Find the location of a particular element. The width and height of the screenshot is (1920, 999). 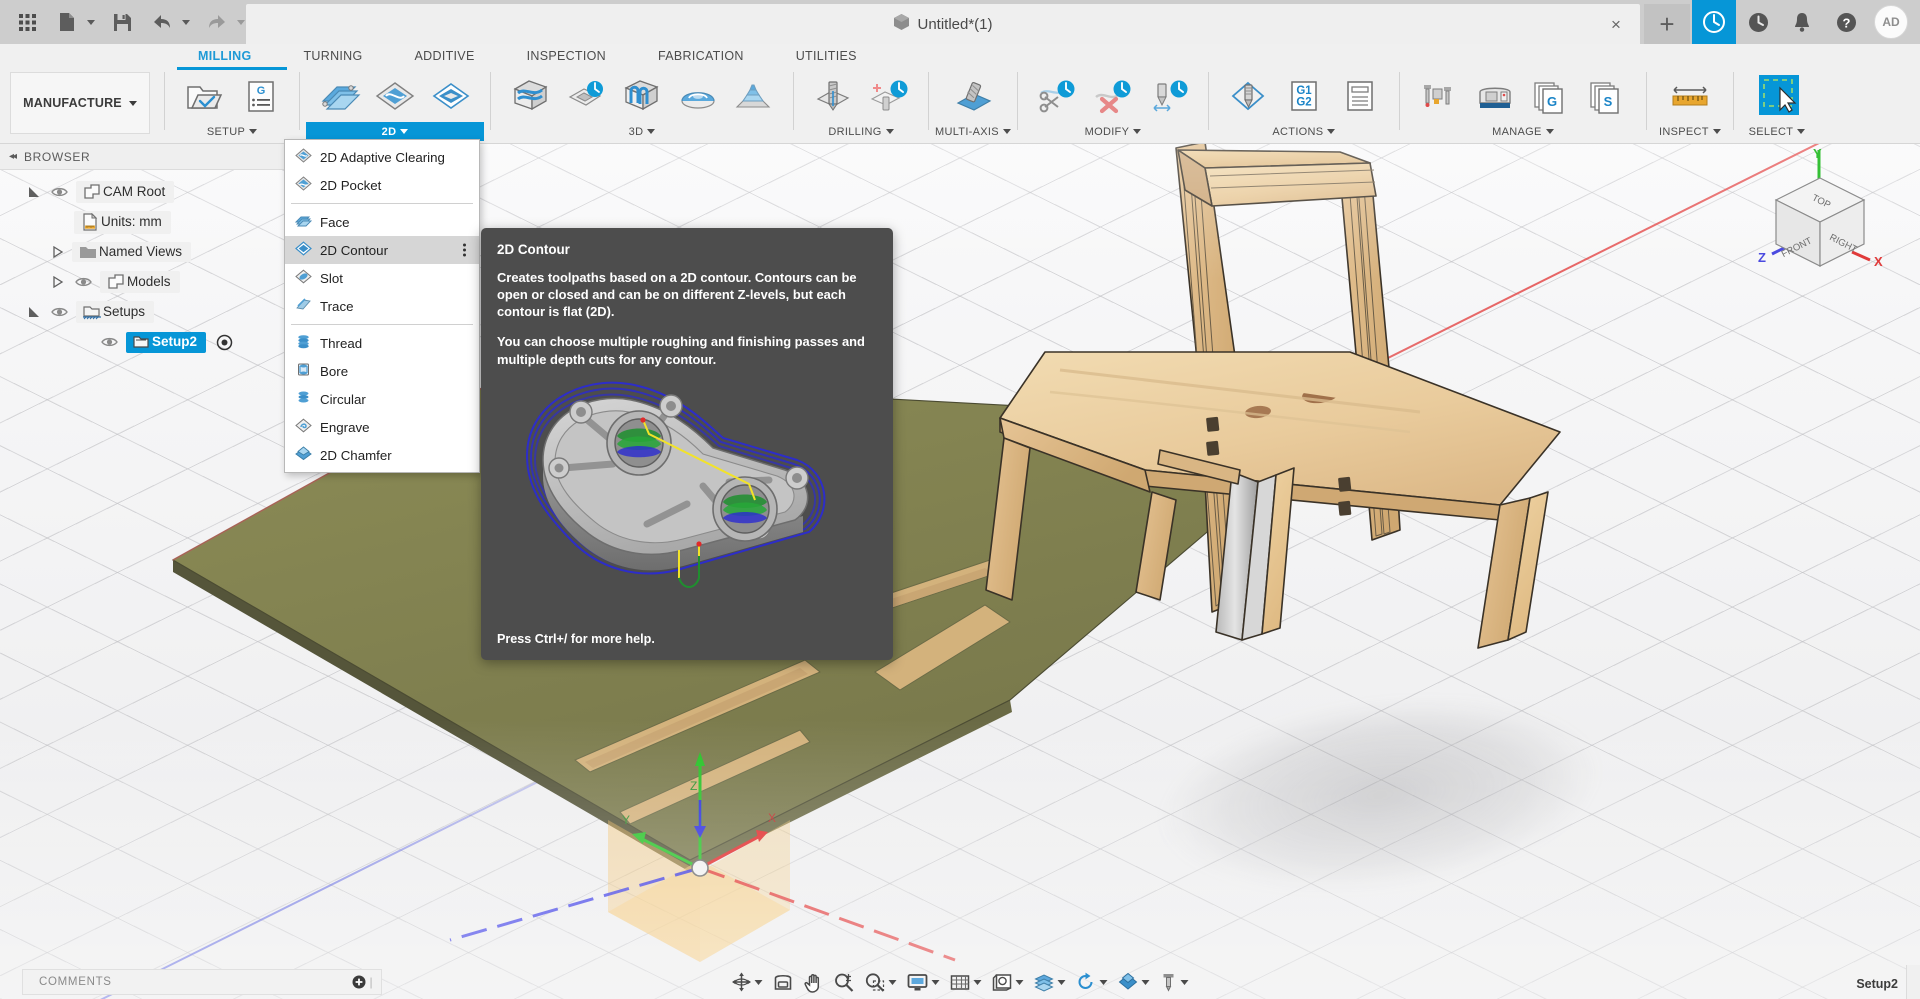

tool-library-icon is located at coordinates (1439, 96).